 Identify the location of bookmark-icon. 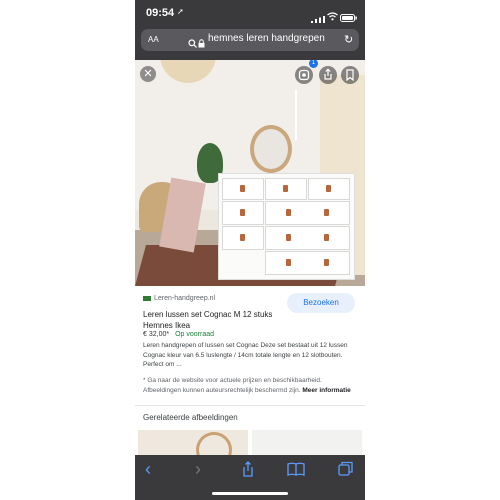
(350, 75).